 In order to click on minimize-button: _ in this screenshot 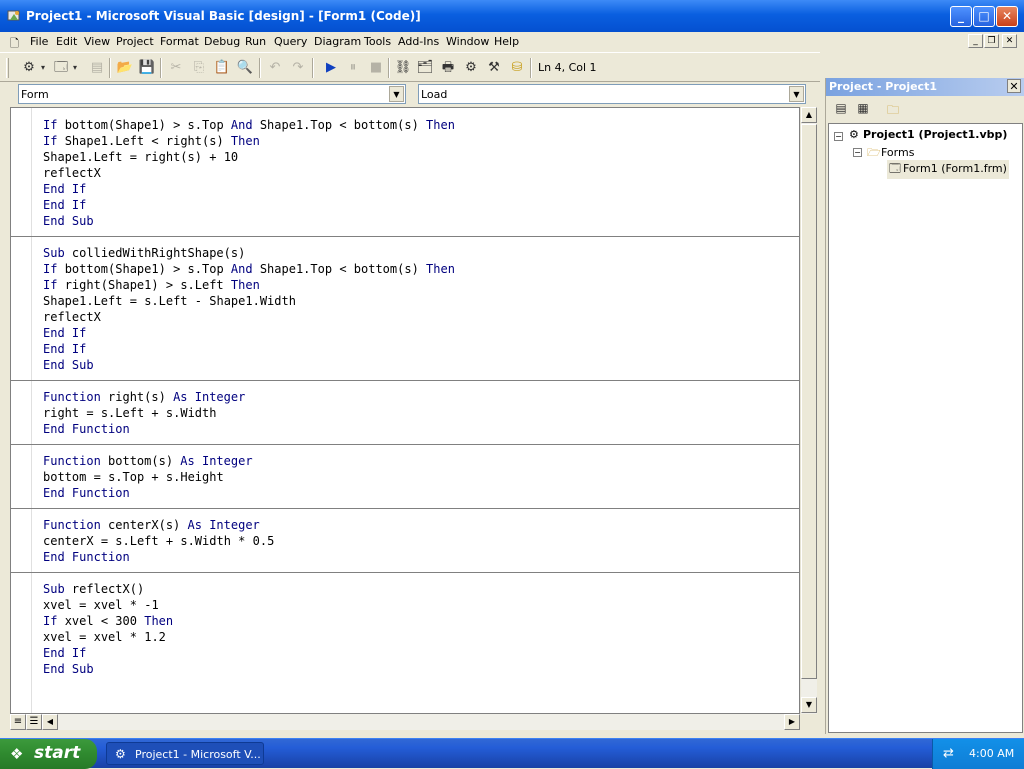, I will do `click(961, 16)`.